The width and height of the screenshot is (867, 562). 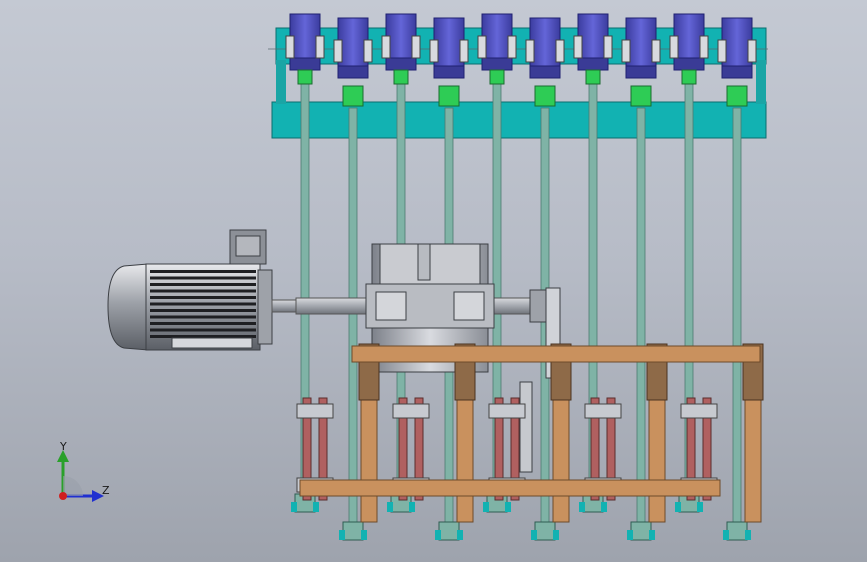 What do you see at coordinates (73, 486) in the screenshot?
I see `rotation-arc-icon` at bounding box center [73, 486].